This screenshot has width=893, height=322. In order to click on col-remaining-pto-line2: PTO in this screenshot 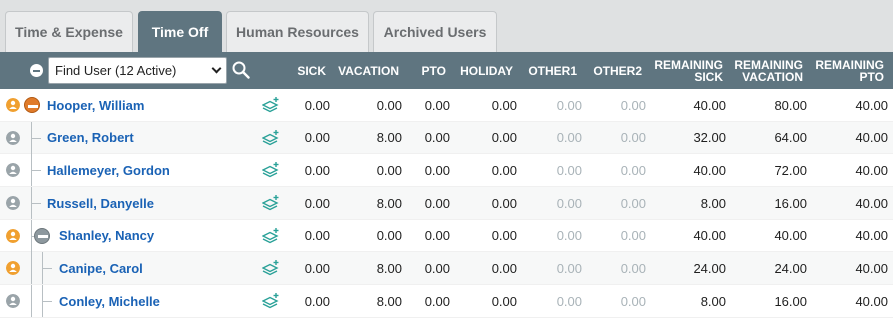, I will do `click(871, 76)`.